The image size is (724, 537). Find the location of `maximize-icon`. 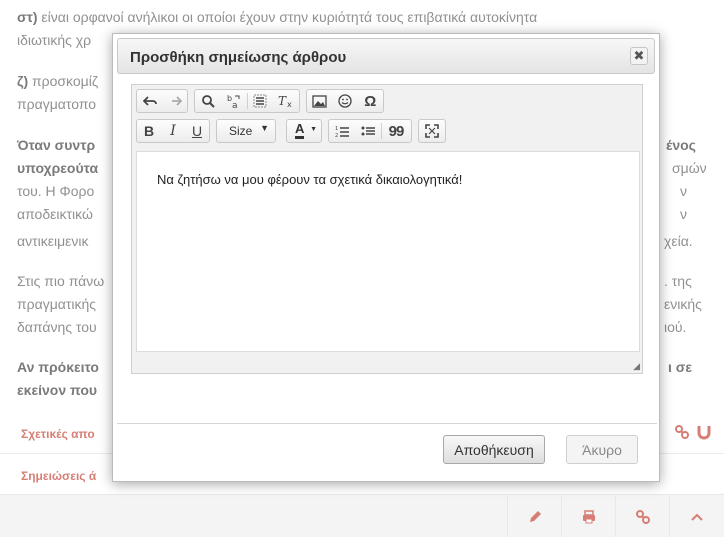

maximize-icon is located at coordinates (432, 131).